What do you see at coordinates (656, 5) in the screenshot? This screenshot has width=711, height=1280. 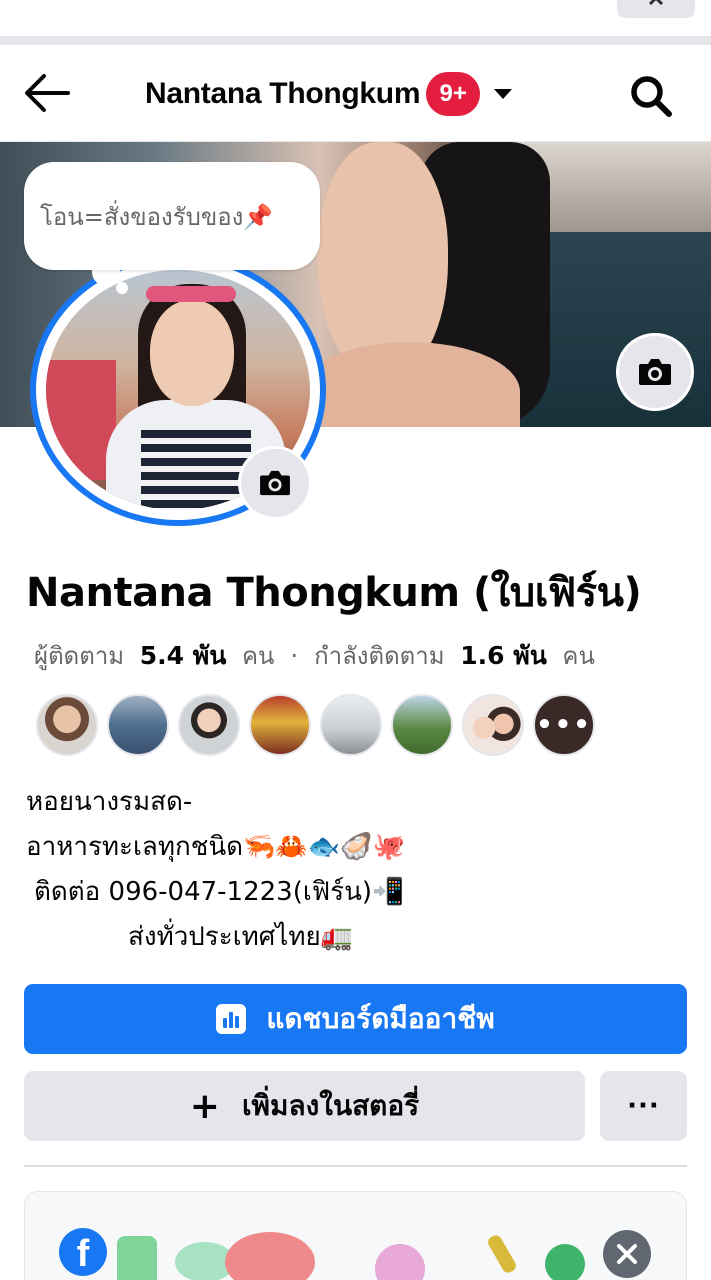 I see `chevron-up-icon` at bounding box center [656, 5].